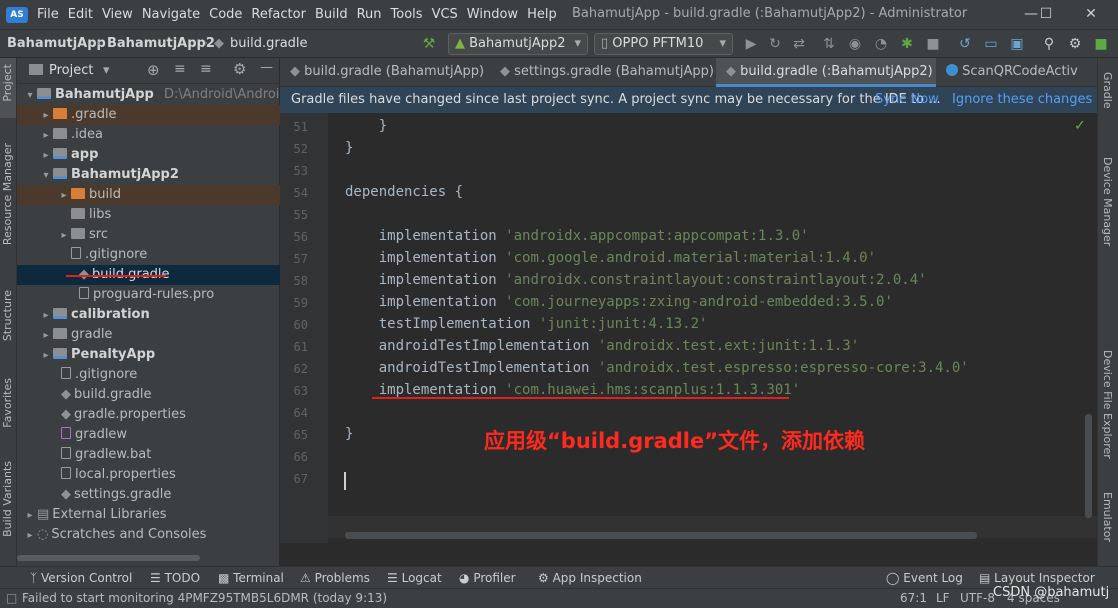 This screenshot has height=608, width=1118. What do you see at coordinates (829, 44) in the screenshot?
I see `apply-code-changes-icon: ⇅` at bounding box center [829, 44].